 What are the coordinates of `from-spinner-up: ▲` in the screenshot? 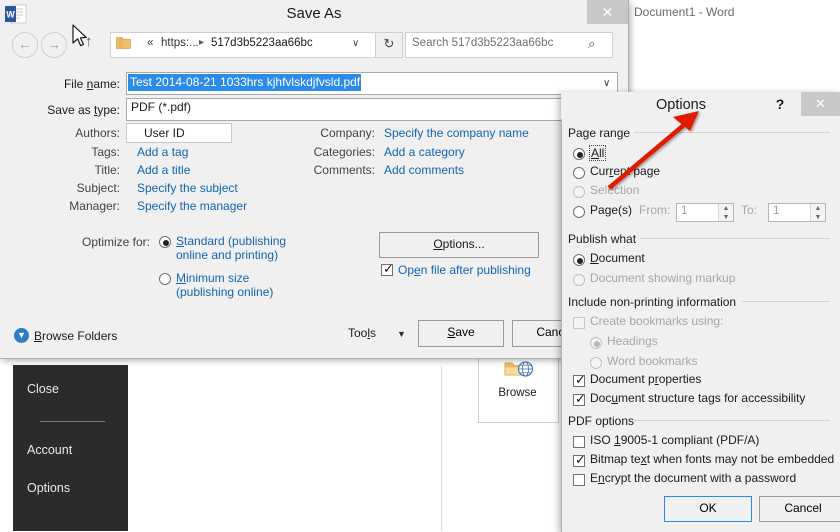 It's located at (726, 208).